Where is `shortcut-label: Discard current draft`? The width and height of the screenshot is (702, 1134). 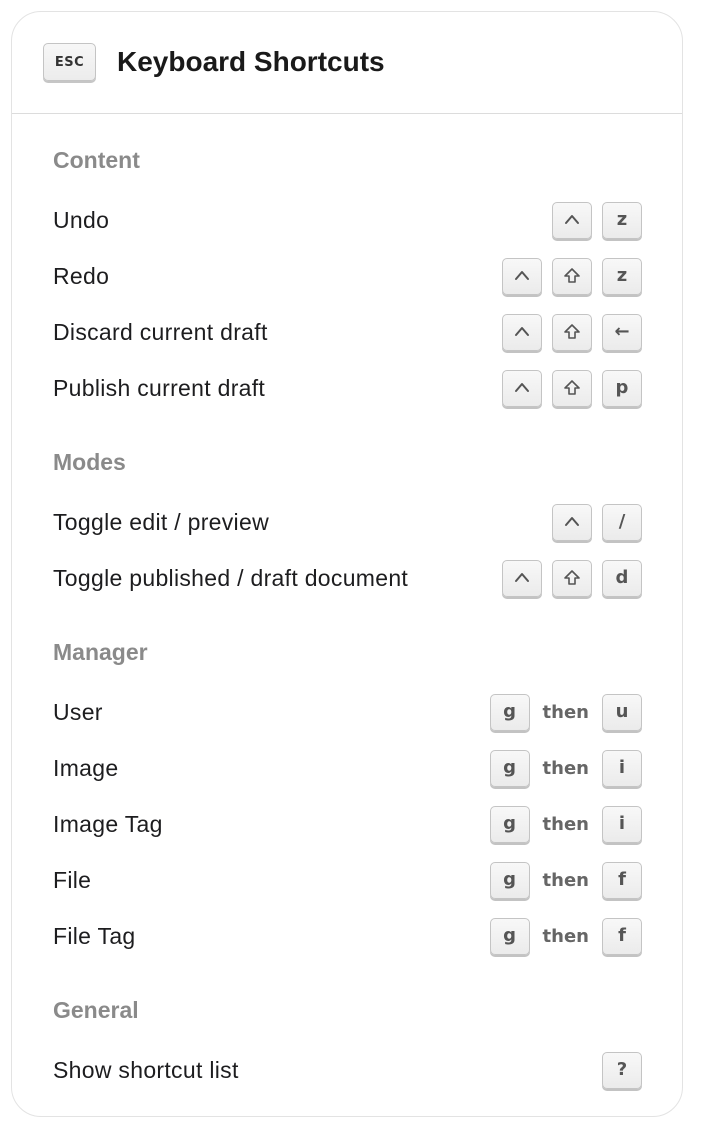 shortcut-label: Discard current draft is located at coordinates (160, 332).